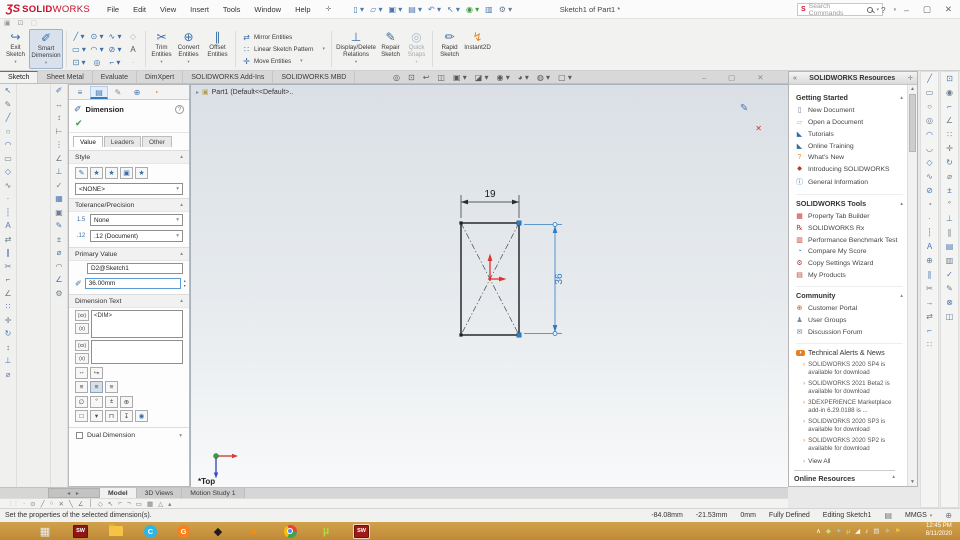  I want to click on clear-filters-icon: ✕, so click(60, 504).